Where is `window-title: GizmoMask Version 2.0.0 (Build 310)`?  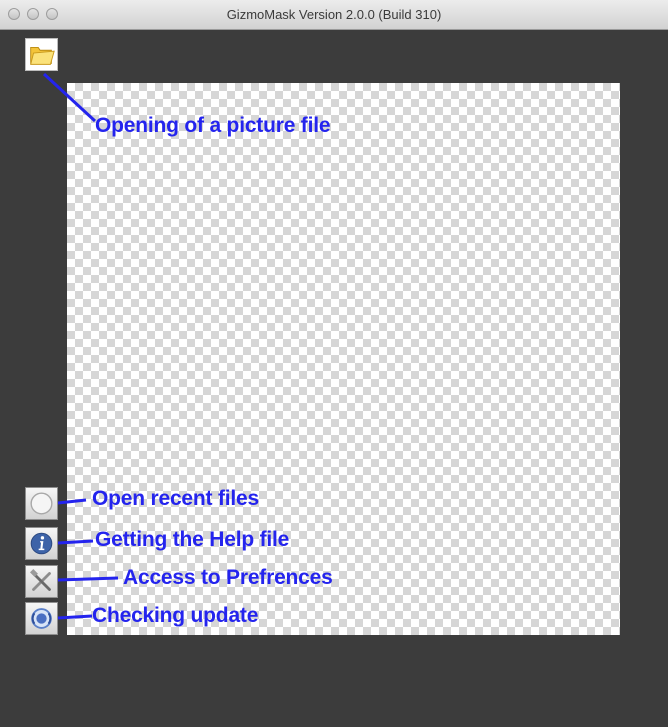
window-title: GizmoMask Version 2.0.0 (Build 310) is located at coordinates (334, 14).